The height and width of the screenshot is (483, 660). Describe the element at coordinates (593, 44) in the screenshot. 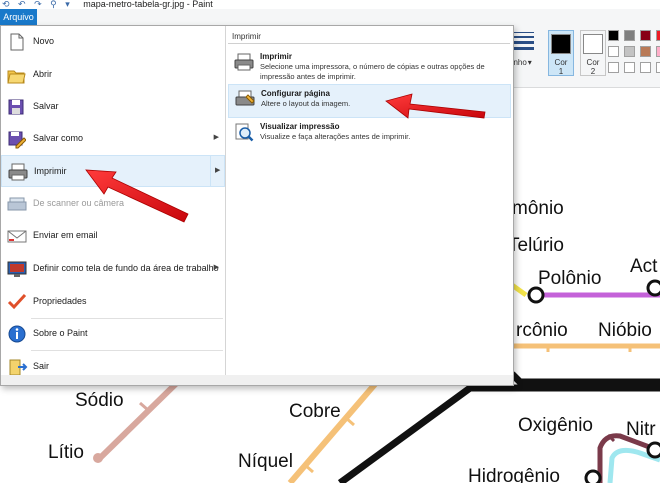

I see `color2-swatch` at that location.